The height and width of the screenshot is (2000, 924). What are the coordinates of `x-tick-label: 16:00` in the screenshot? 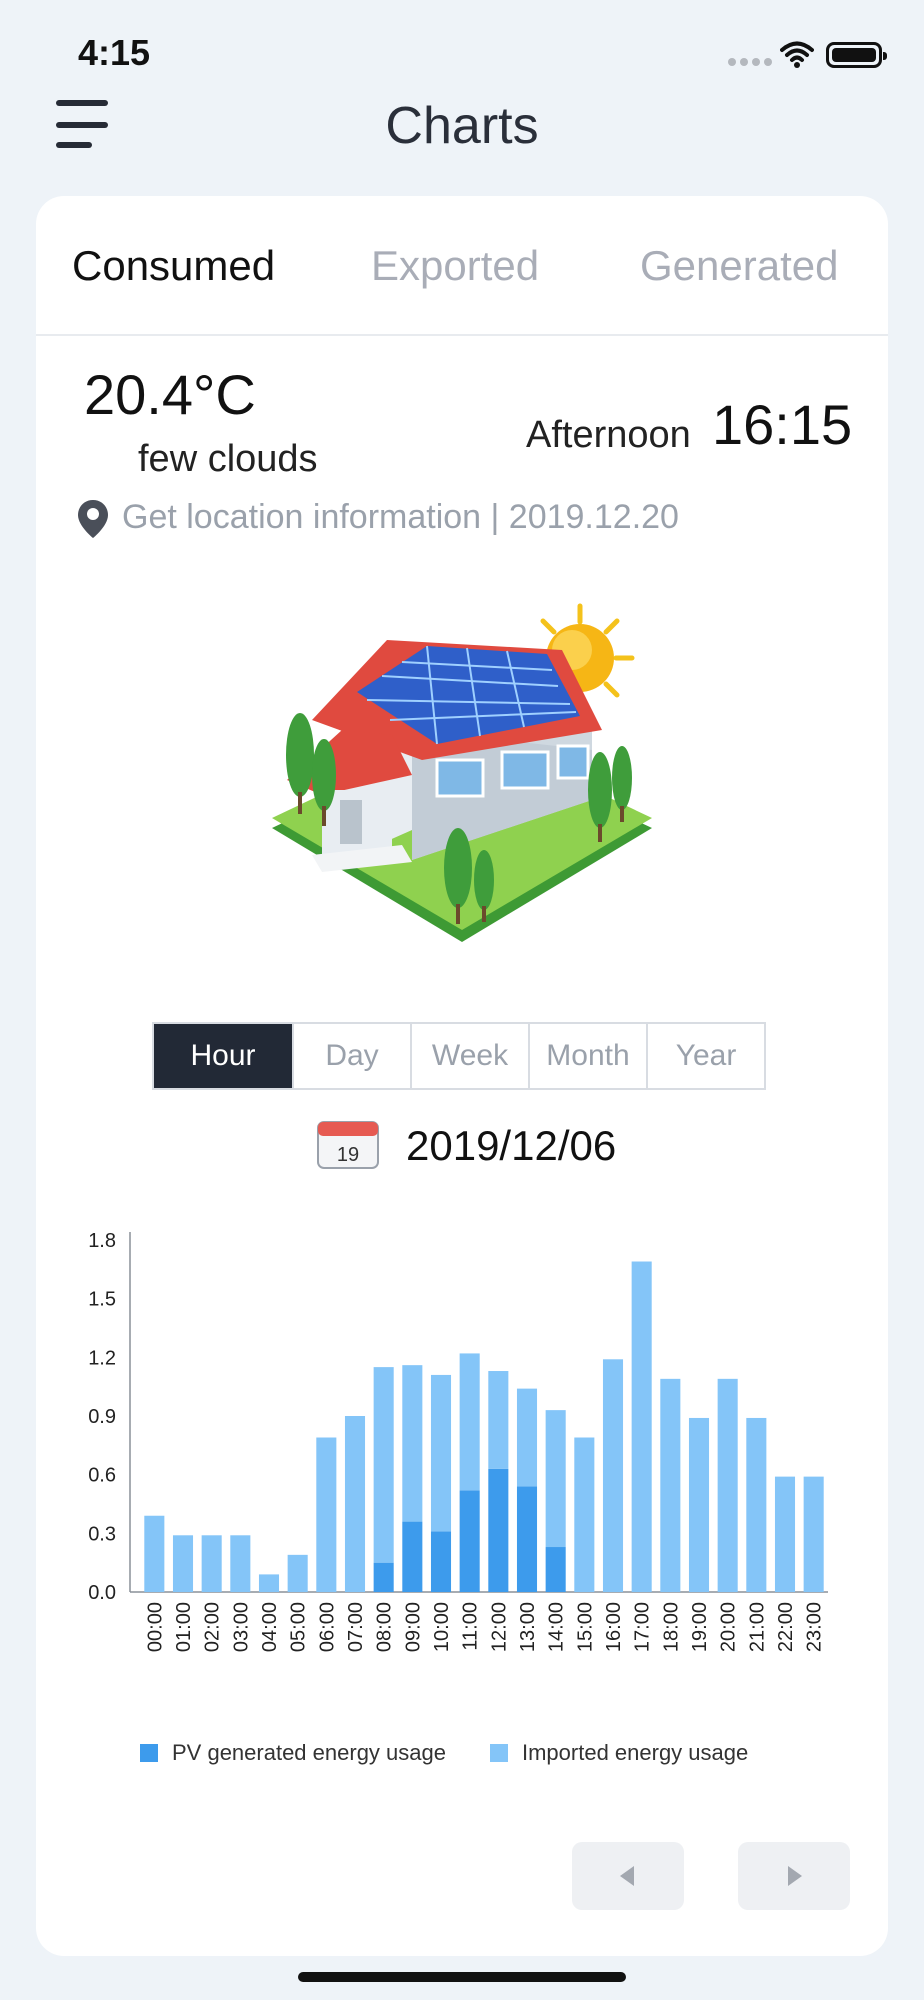 It's located at (614, 1627).